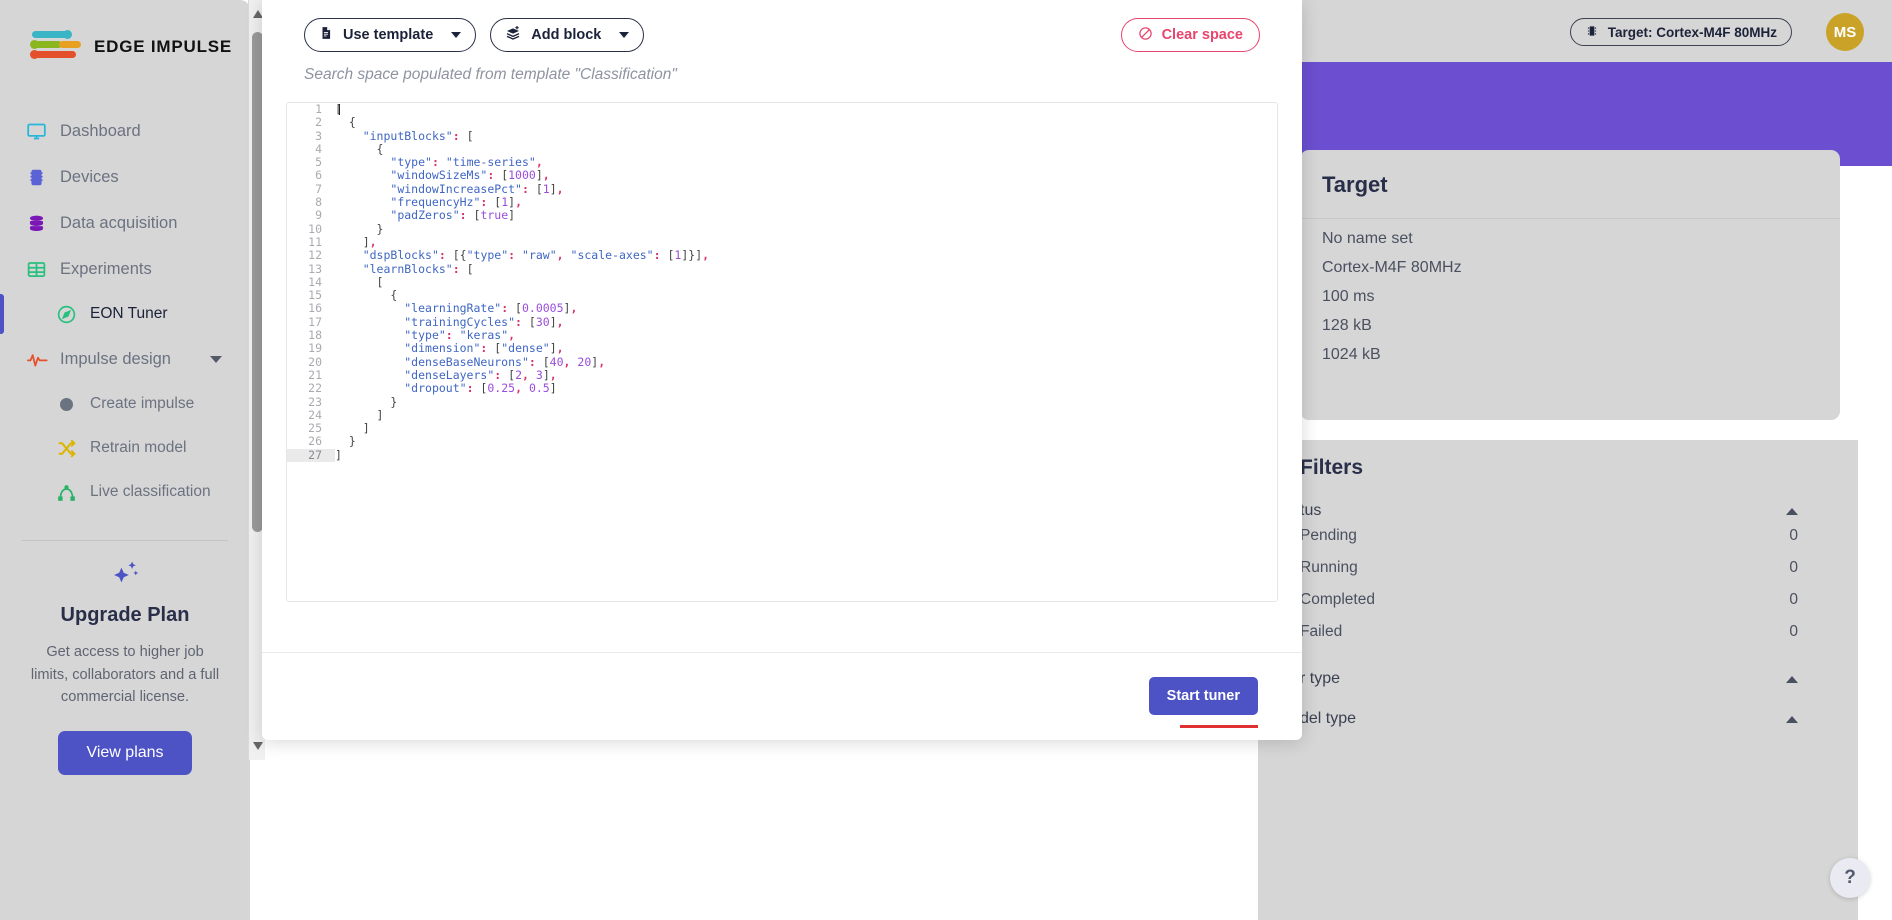  What do you see at coordinates (782, 696) in the screenshot?
I see `modal-footer: Start tuner` at bounding box center [782, 696].